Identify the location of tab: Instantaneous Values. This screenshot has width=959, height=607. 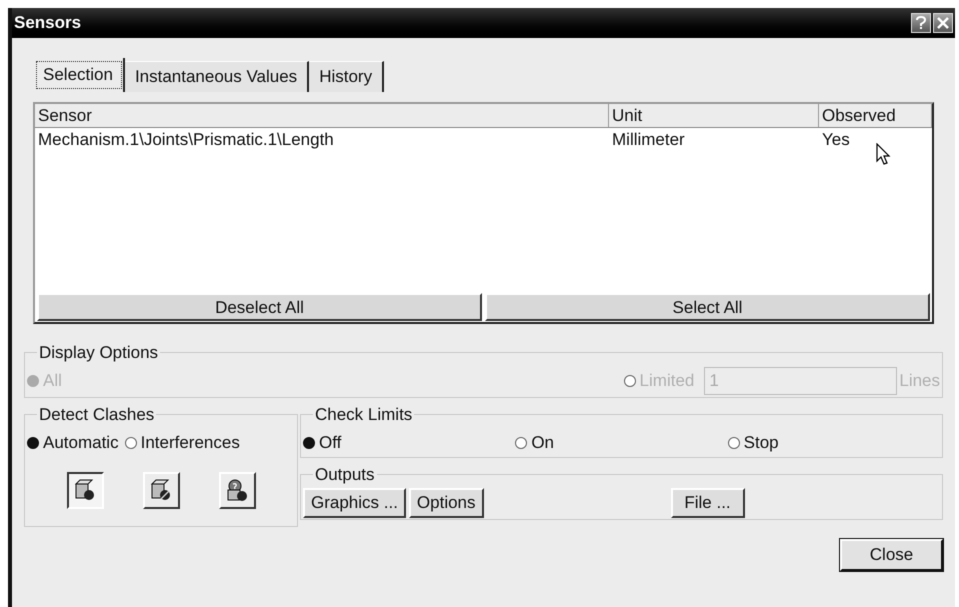
(217, 76).